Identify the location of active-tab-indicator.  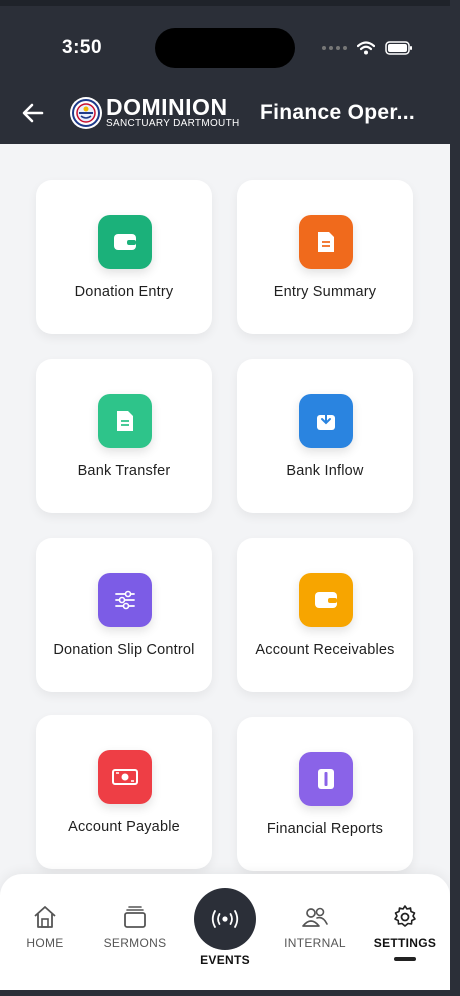
(405, 959).